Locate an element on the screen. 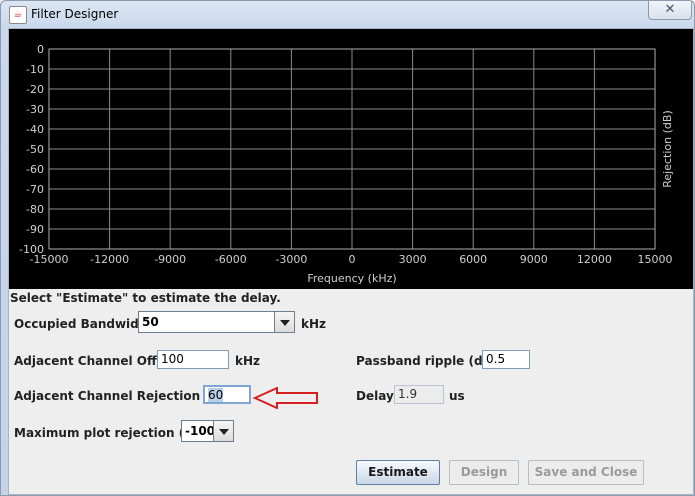 Image resolution: width=695 pixels, height=496 pixels. x-tick-label: 3000 is located at coordinates (413, 259).